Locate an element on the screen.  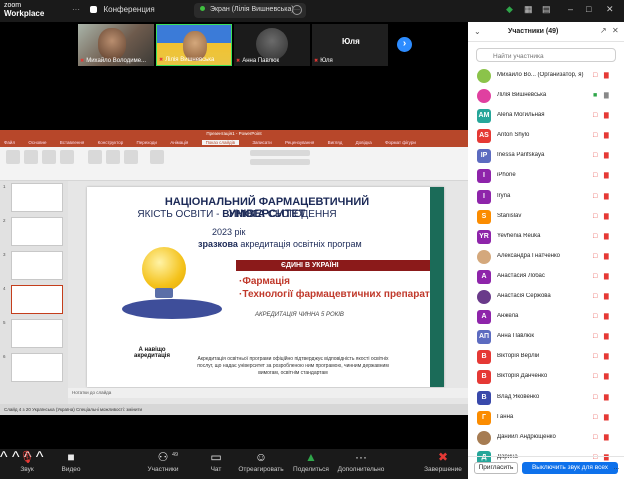
slide-thumb: 1 is located at coordinates (33, 197).